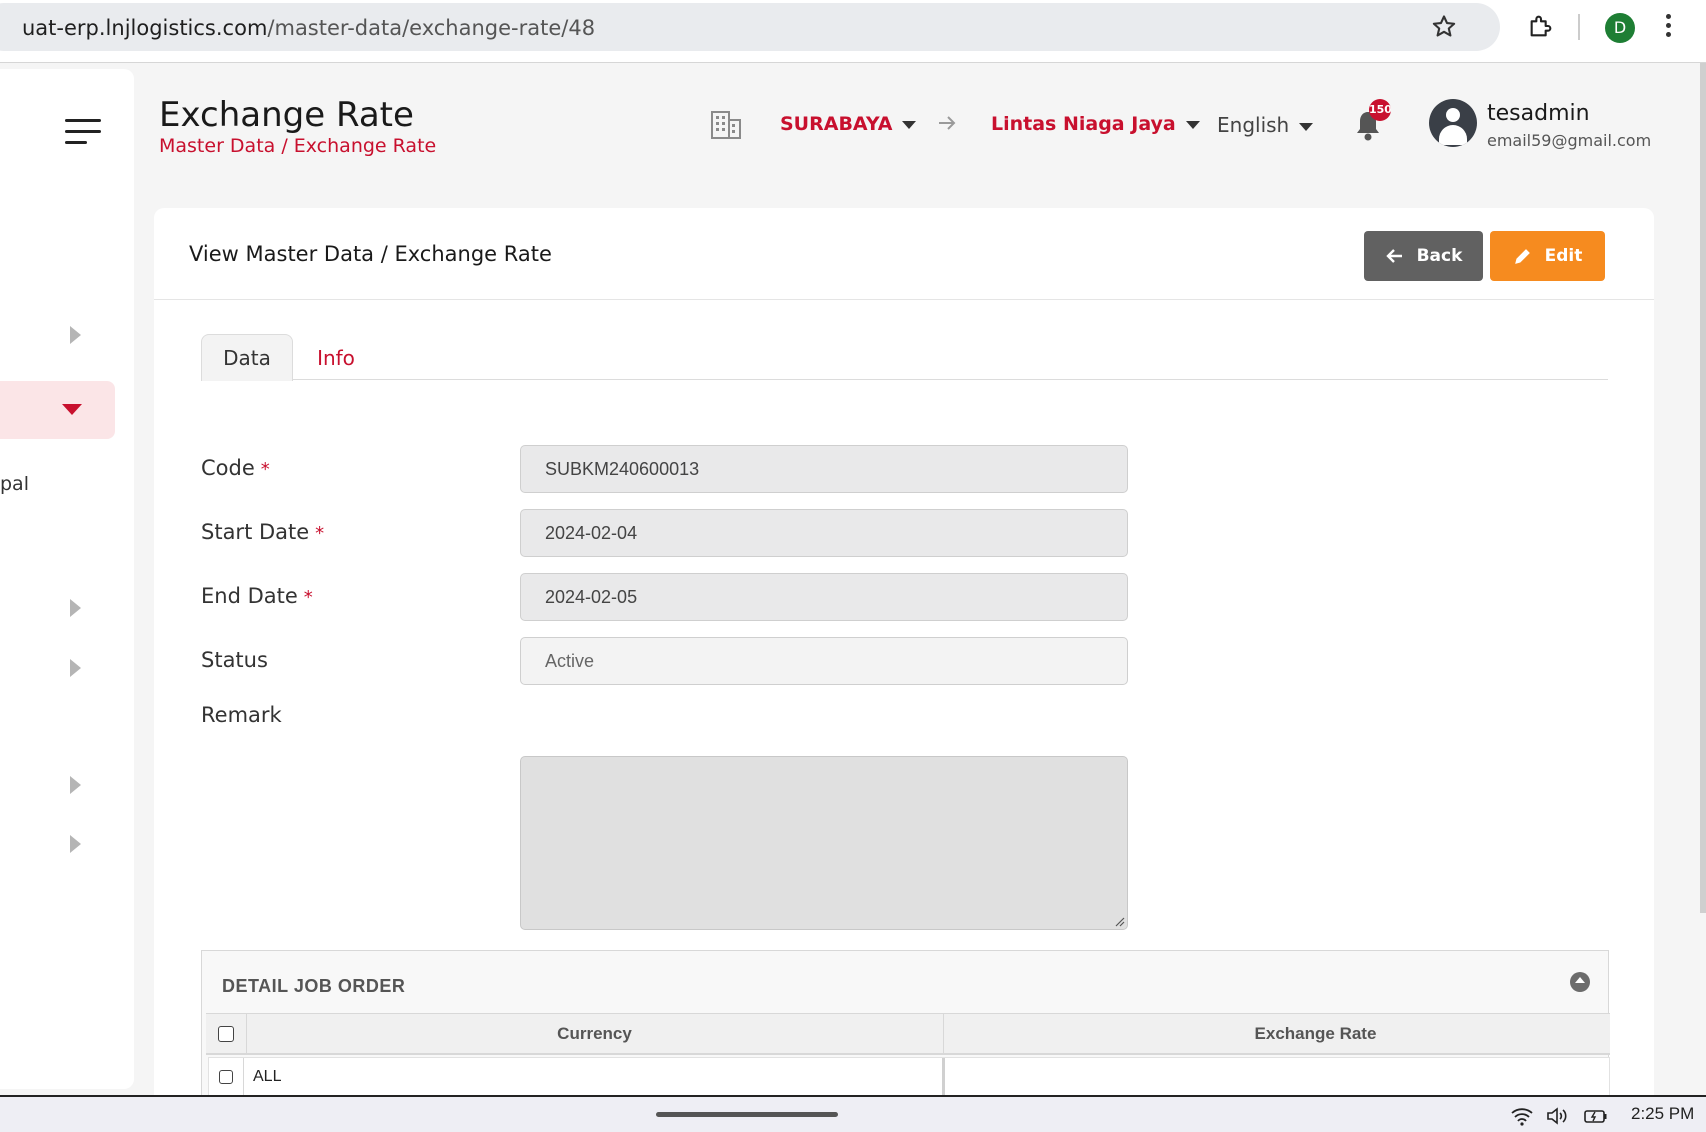 This screenshot has width=1706, height=1132. What do you see at coordinates (57, 410) in the screenshot?
I see `sidebar-item-active` at bounding box center [57, 410].